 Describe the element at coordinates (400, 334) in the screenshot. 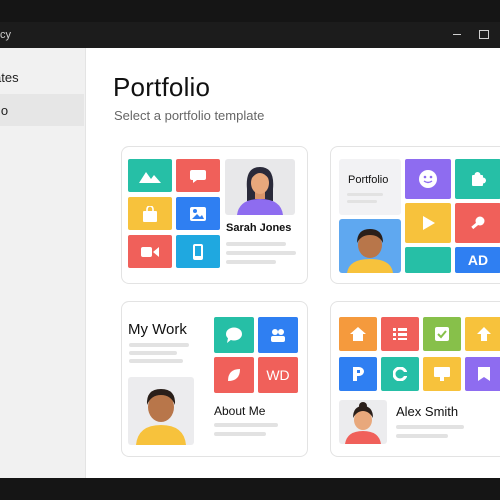

I see `list-icon` at that location.